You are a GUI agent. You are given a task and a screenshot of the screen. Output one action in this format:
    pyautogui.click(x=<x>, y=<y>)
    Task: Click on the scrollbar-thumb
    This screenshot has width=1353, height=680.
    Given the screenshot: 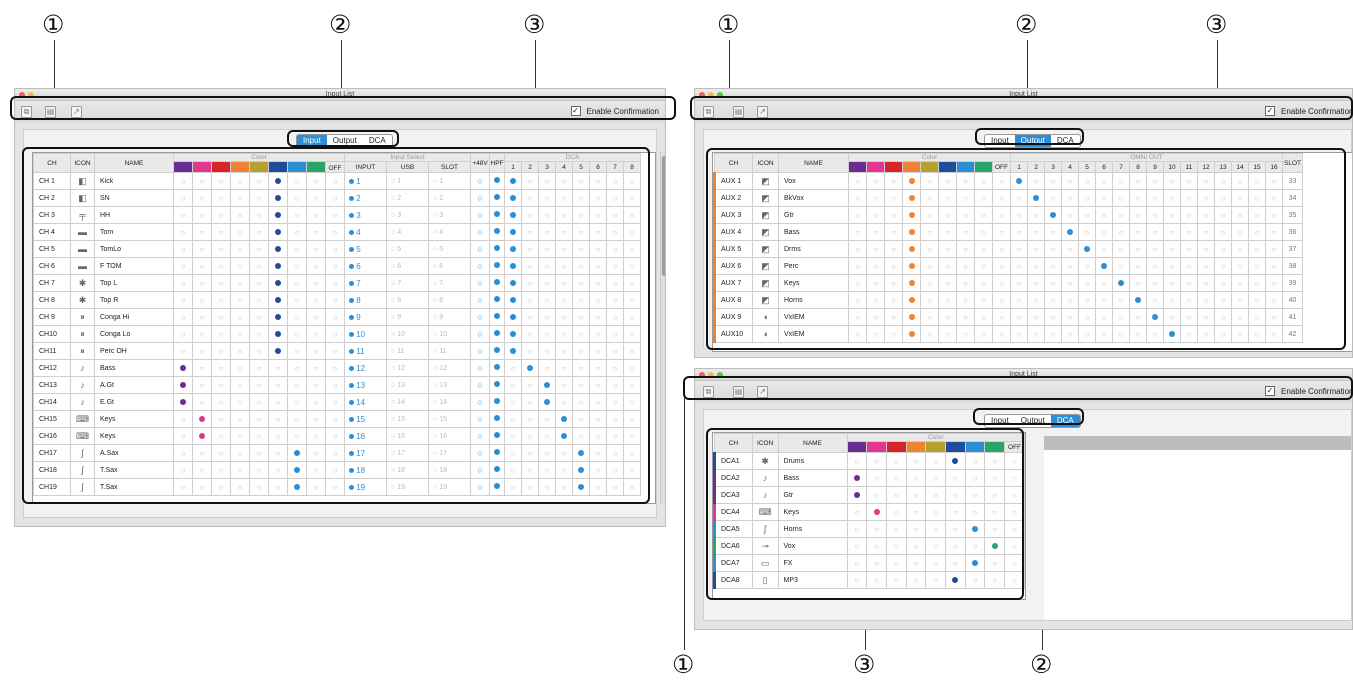 What is the action you would take?
    pyautogui.click(x=663, y=216)
    